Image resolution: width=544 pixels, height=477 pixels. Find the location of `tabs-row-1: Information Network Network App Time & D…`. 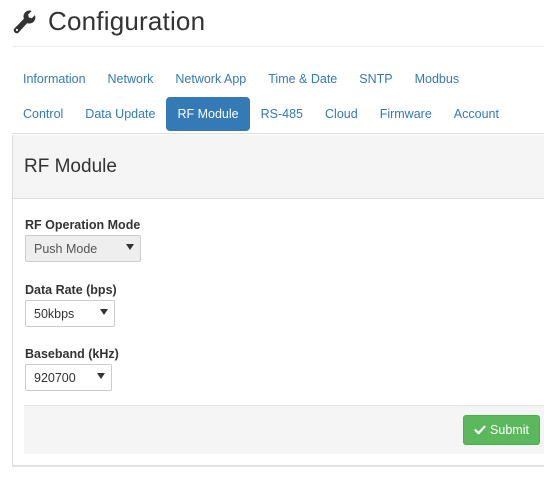

tabs-row-1: Information Network Network App Time & D… is located at coordinates (241, 79).